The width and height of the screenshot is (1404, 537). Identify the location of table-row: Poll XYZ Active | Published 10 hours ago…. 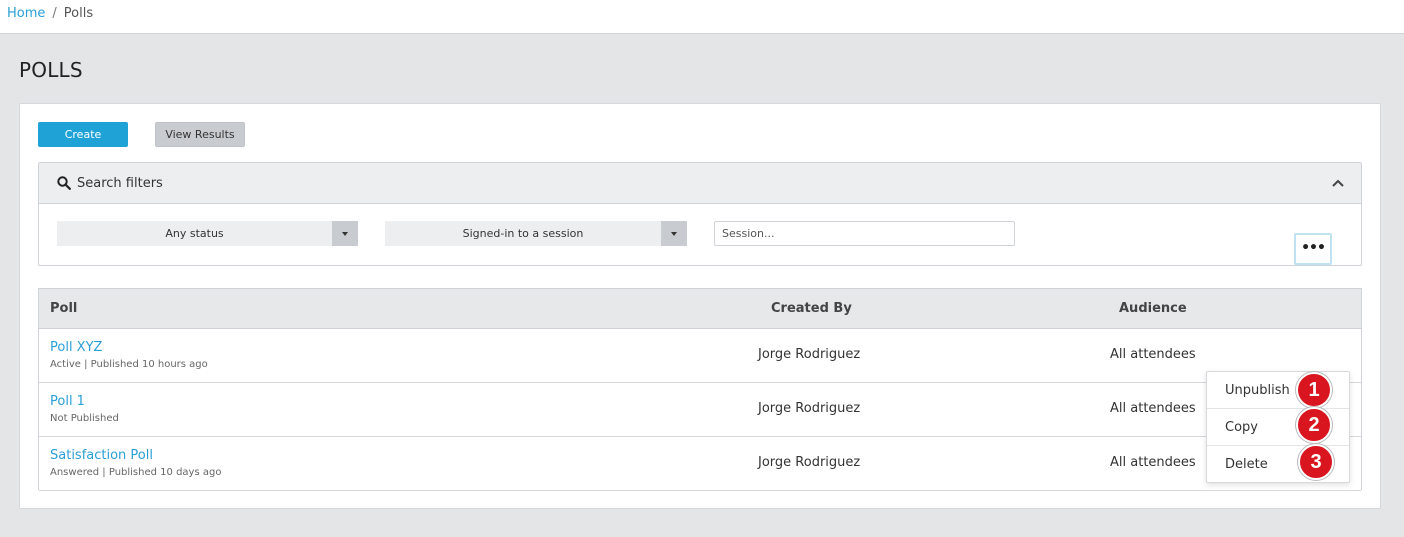
(700, 356).